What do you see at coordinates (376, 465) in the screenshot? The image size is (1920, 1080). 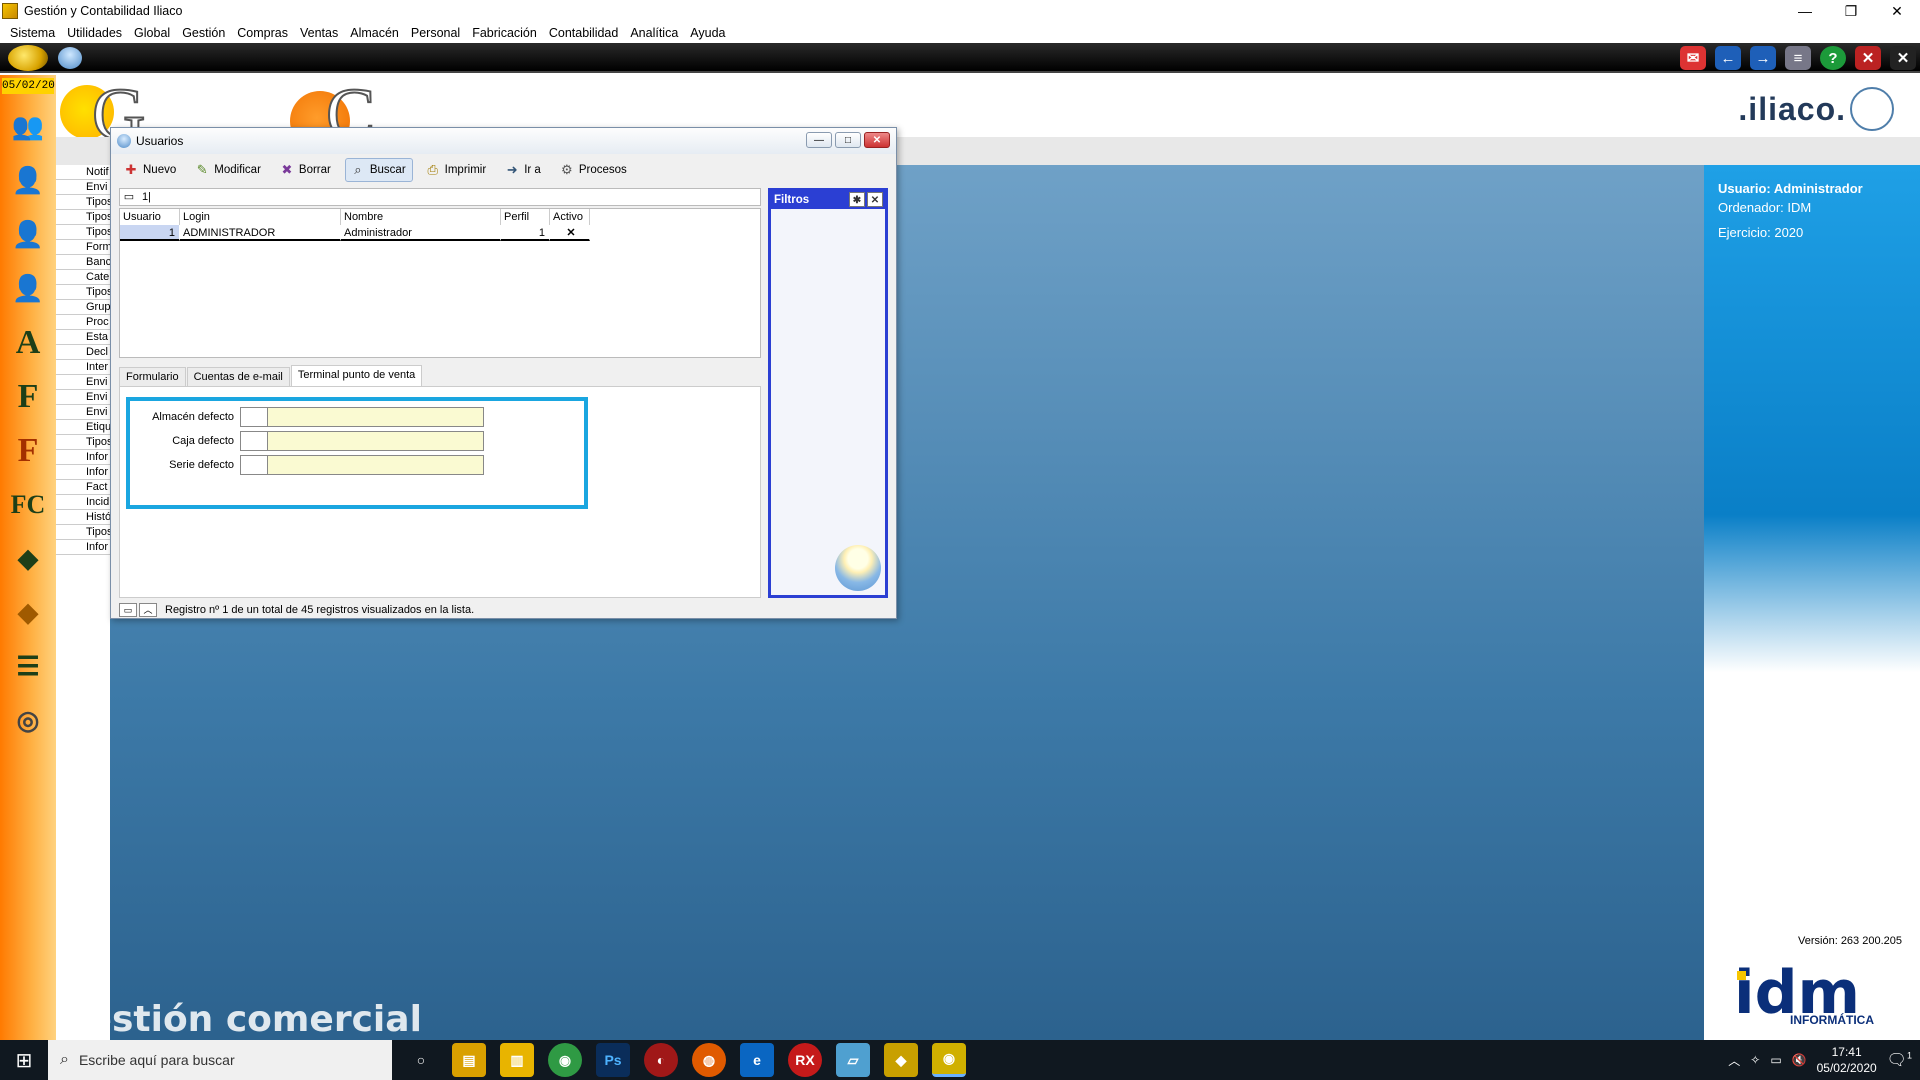 I see `serie-name-input` at bounding box center [376, 465].